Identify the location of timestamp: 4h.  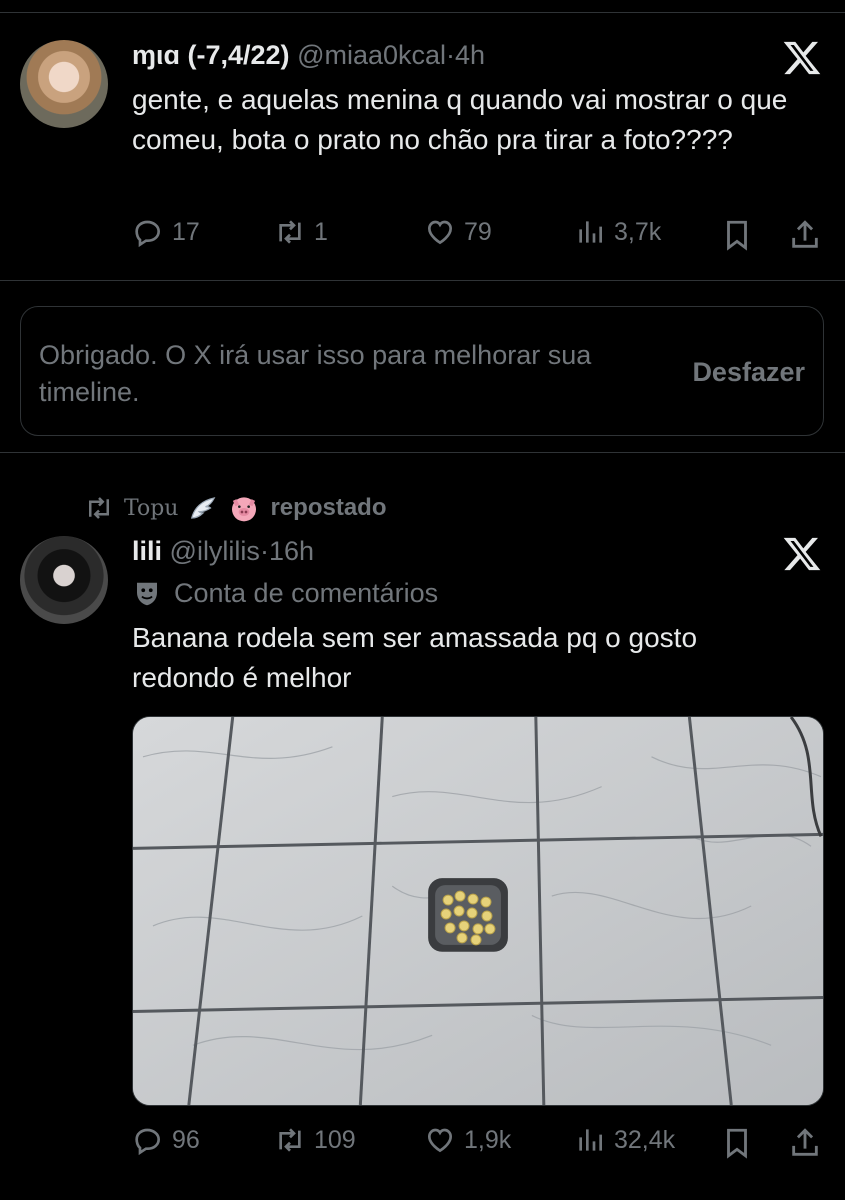
(470, 55).